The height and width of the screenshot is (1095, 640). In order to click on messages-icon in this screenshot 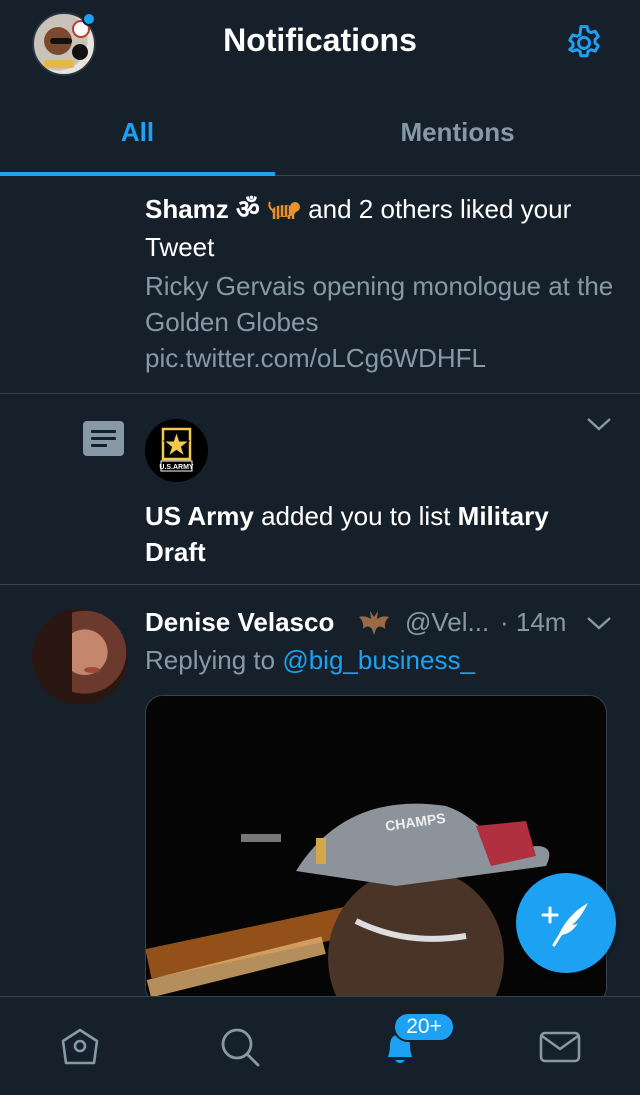, I will do `click(560, 1047)`.